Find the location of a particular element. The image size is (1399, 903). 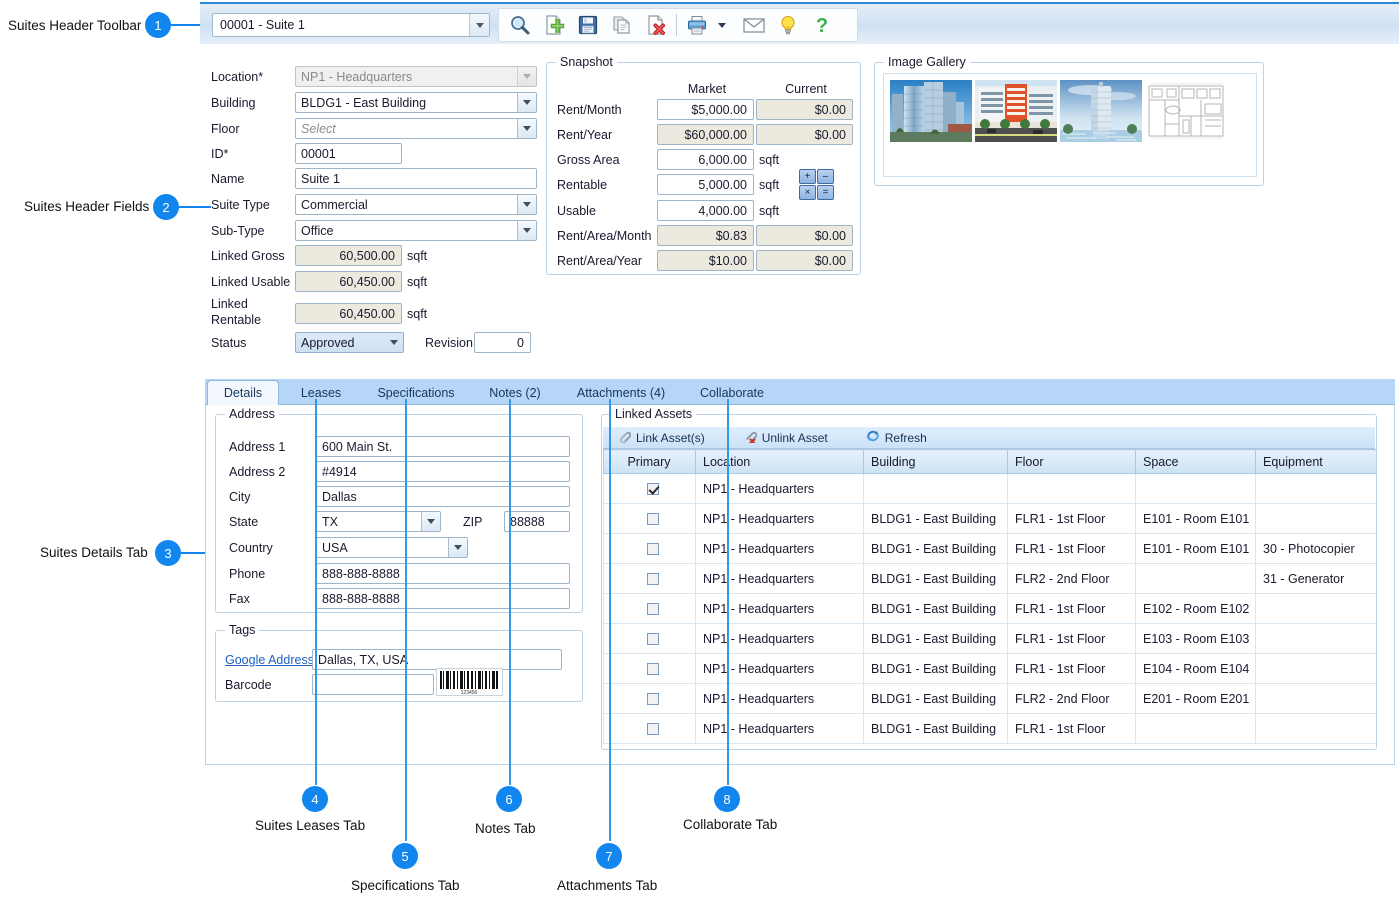

snapshot-market-field: 5,000.00 is located at coordinates (705, 184).